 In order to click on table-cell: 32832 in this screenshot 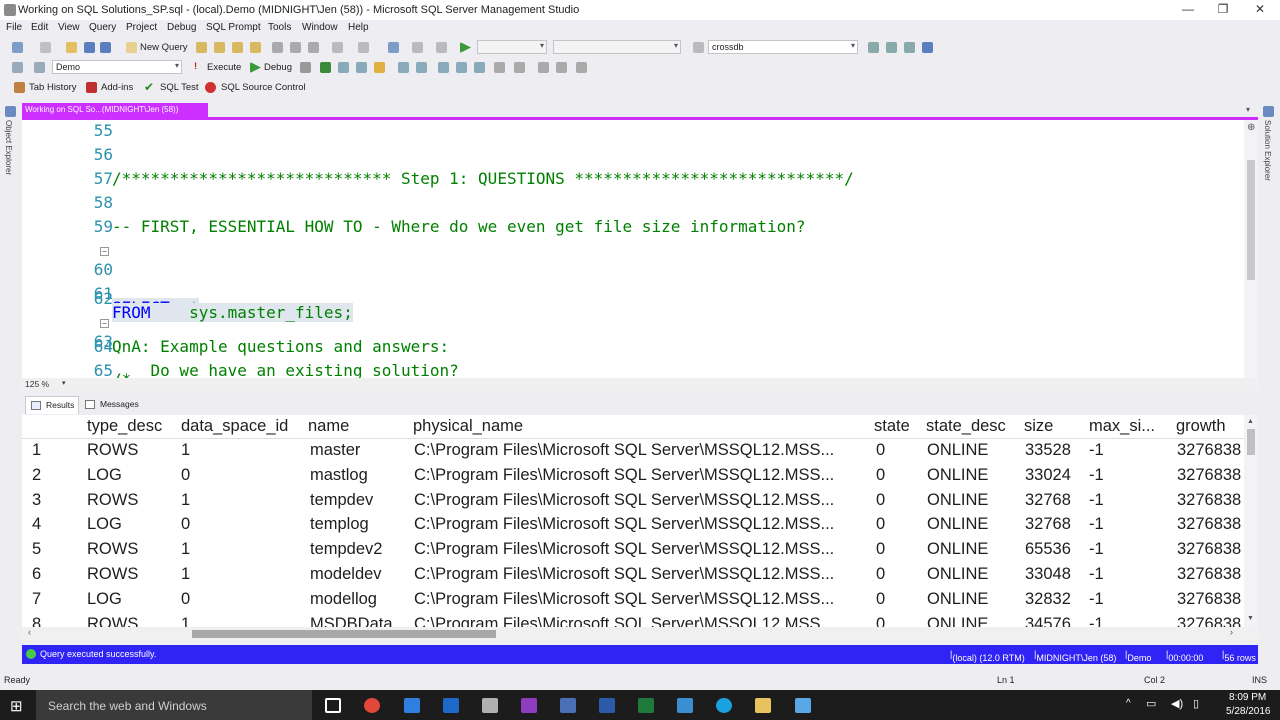, I will do `click(1048, 599)`.